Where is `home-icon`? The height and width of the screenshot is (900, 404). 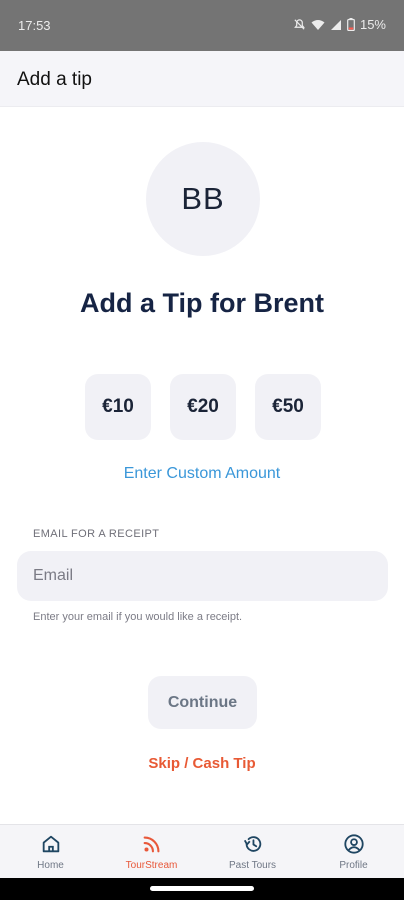 home-icon is located at coordinates (51, 844).